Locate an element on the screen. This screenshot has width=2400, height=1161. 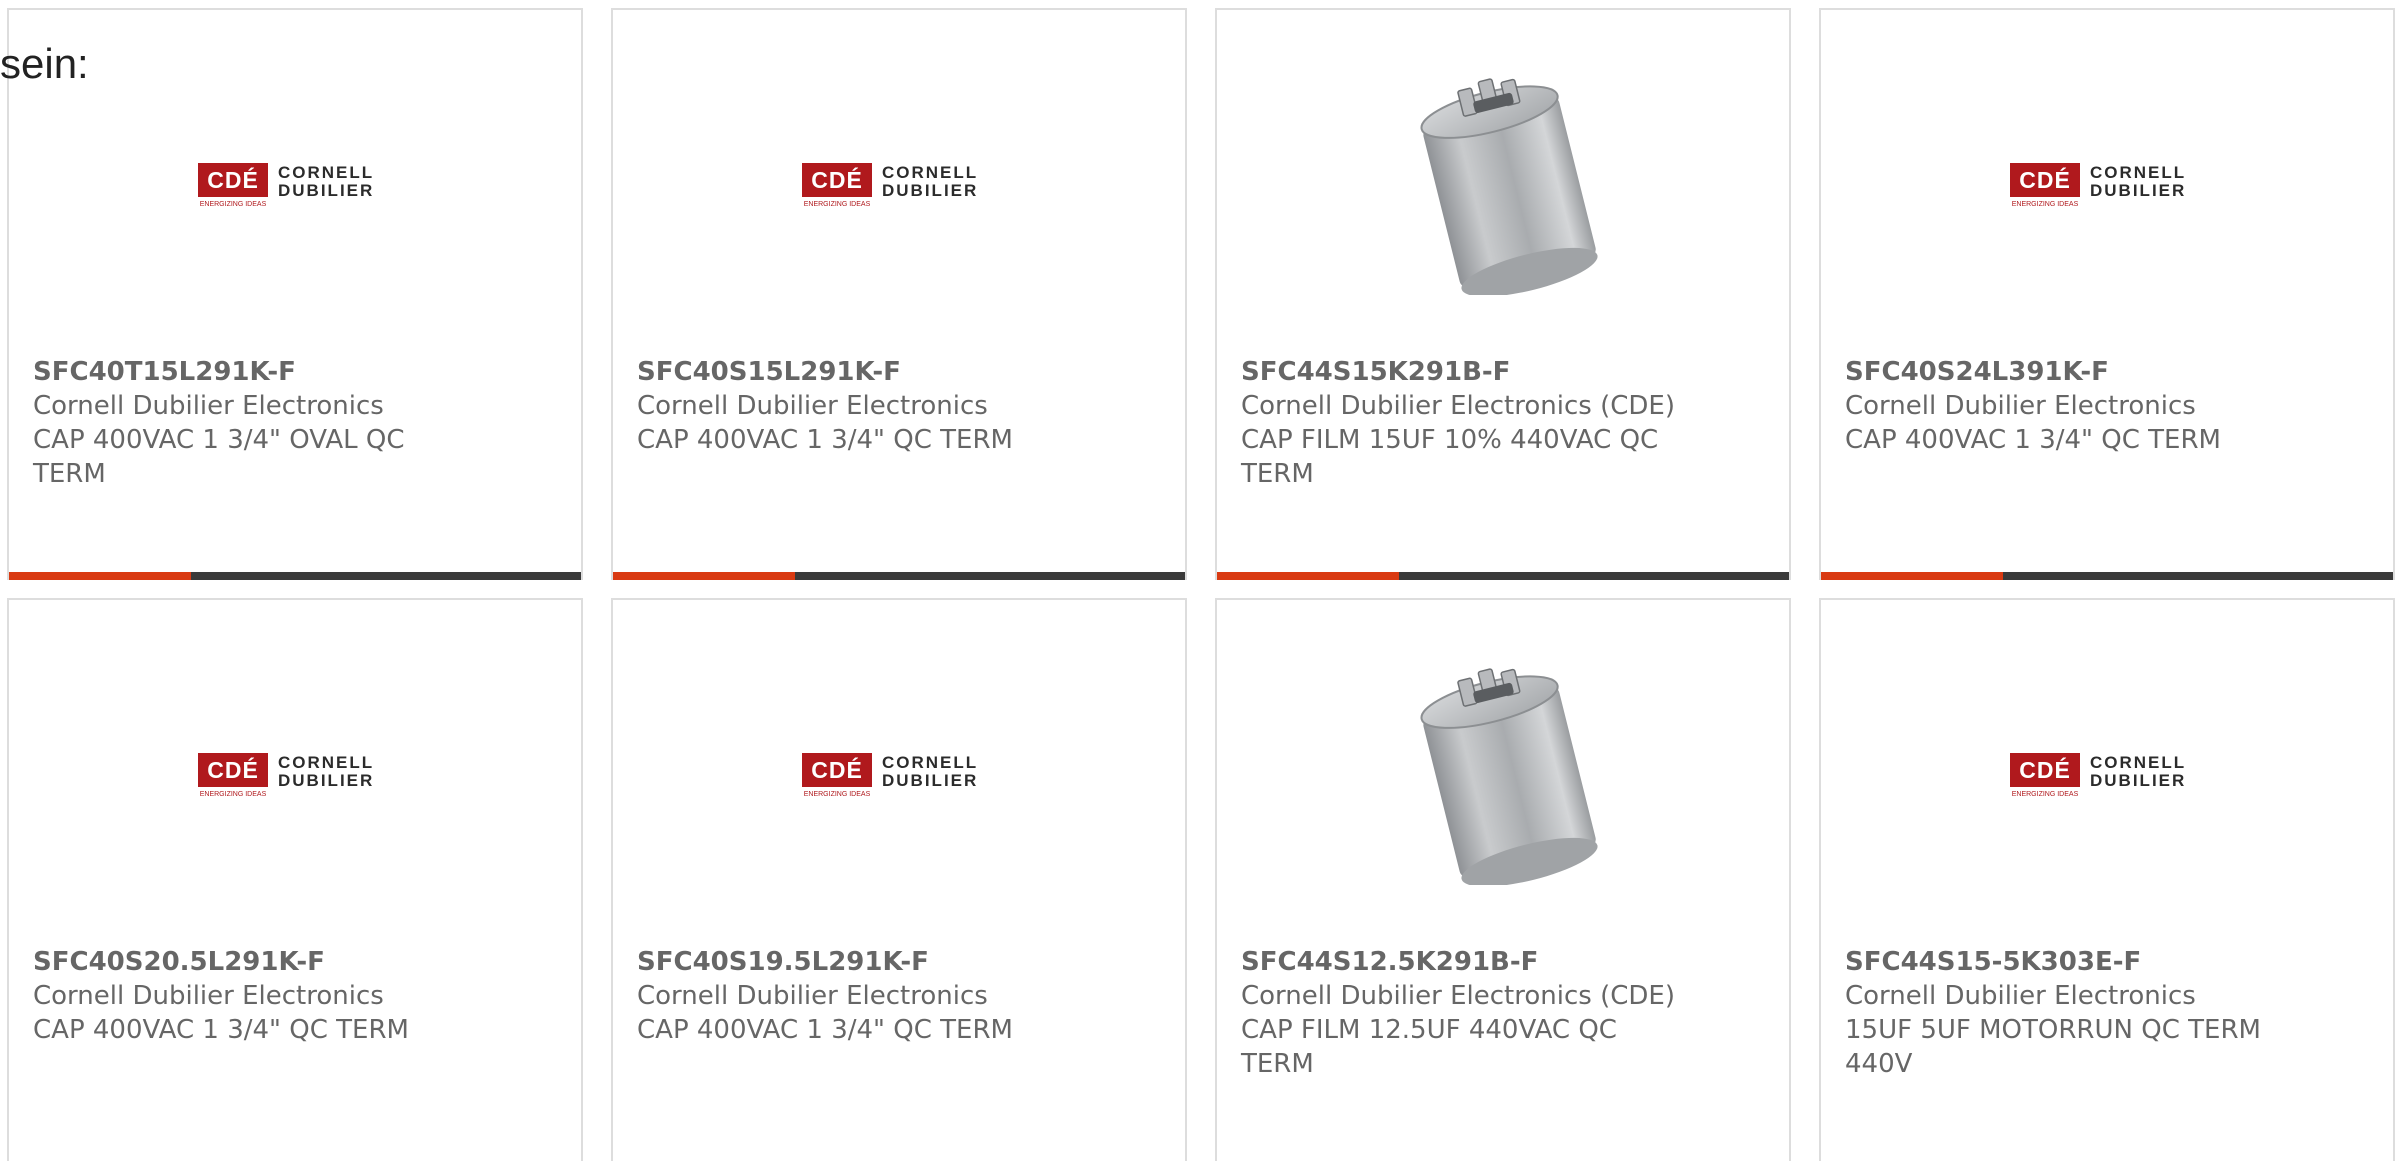
part-number-link: SFC44S15-5K303E-F is located at coordinates (2105, 962).